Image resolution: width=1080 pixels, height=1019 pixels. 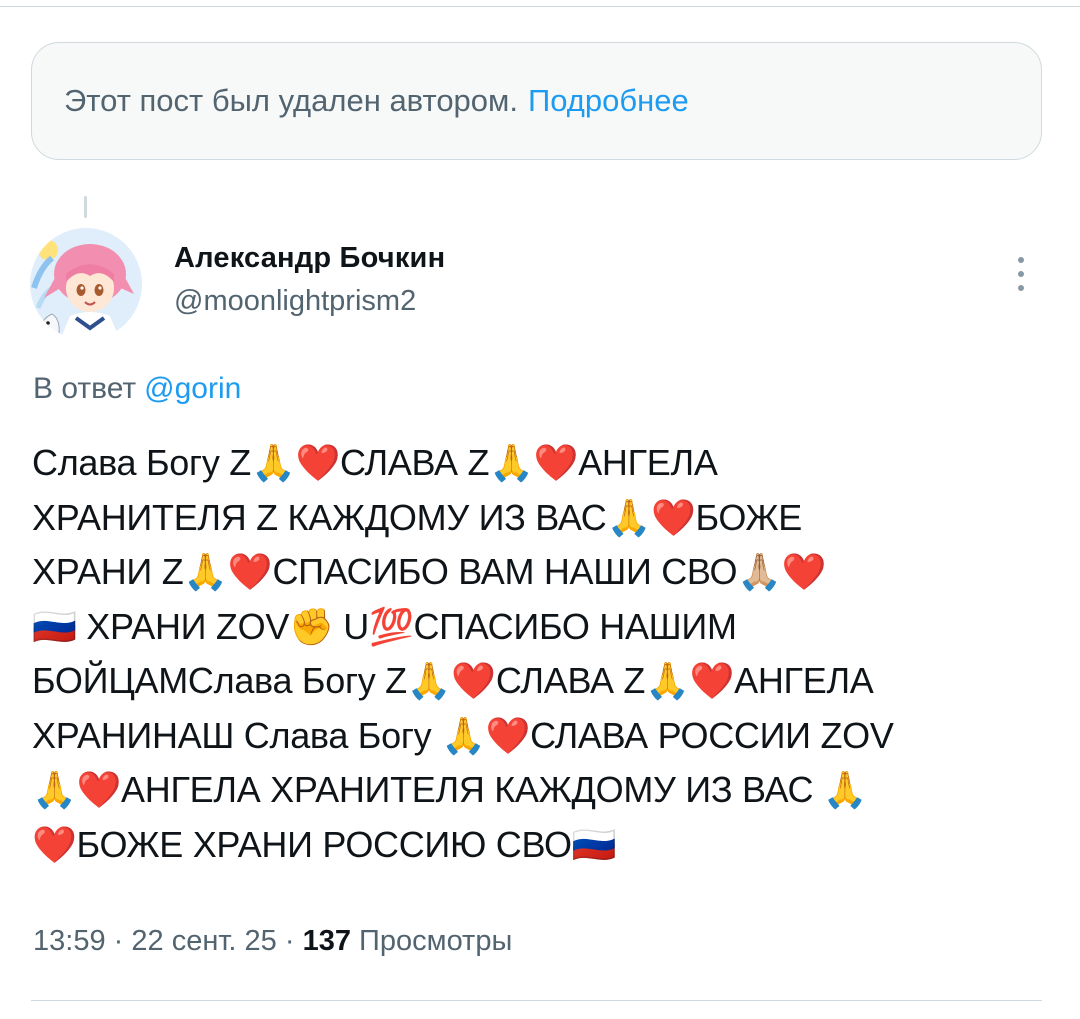 What do you see at coordinates (291, 100) in the screenshot?
I see `deleted-notice-text: Этот пост был удален автором.` at bounding box center [291, 100].